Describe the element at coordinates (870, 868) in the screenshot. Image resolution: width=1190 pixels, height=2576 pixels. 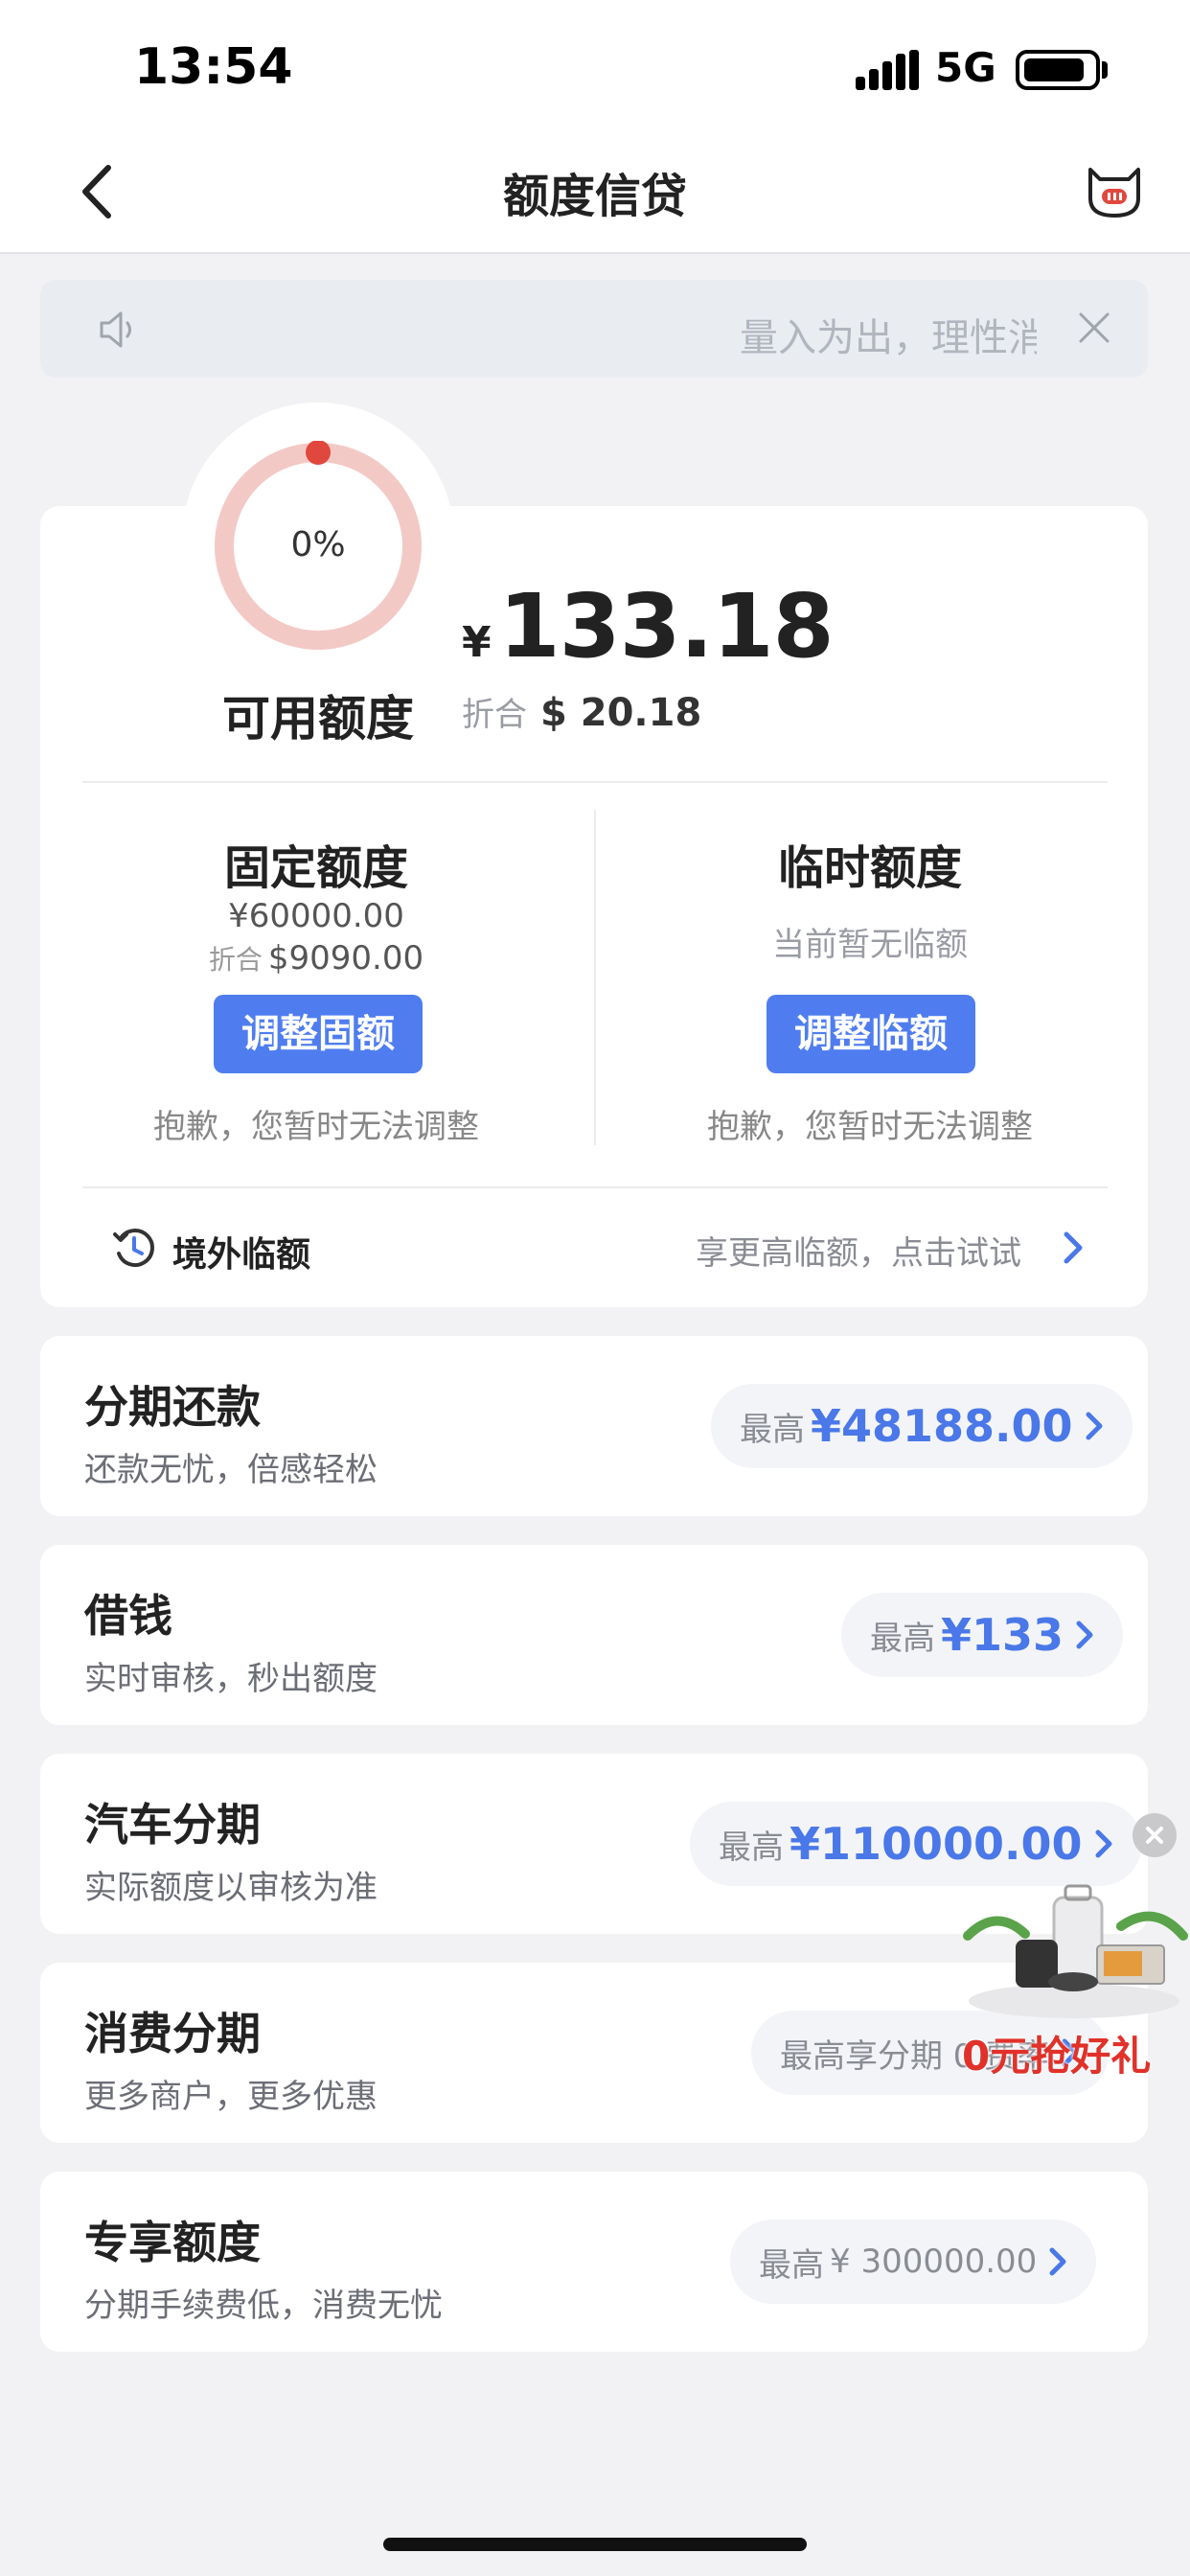
I see `temp-limit-title: 临时额度` at that location.